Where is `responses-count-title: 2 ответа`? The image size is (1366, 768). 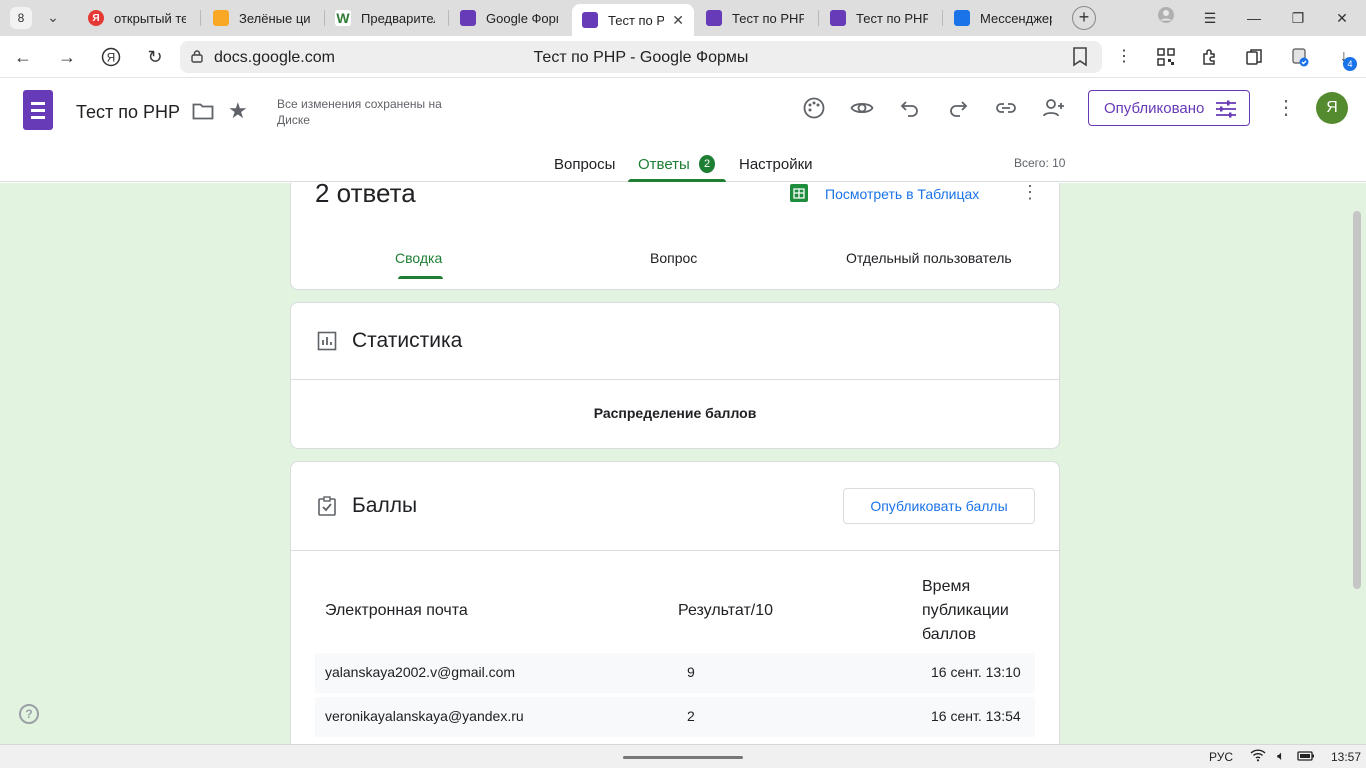
responses-count-title: 2 ответа is located at coordinates (365, 195).